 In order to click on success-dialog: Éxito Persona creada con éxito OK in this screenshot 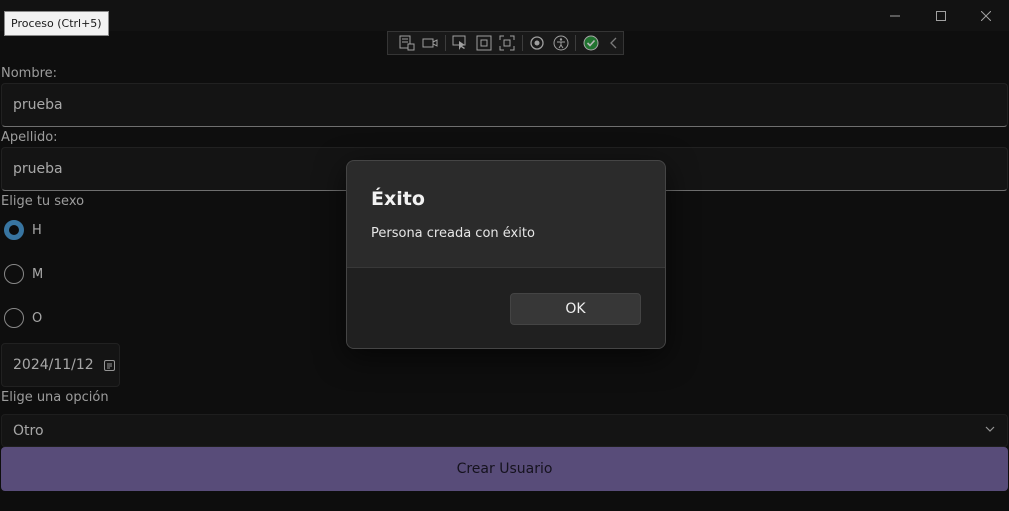, I will do `click(506, 254)`.